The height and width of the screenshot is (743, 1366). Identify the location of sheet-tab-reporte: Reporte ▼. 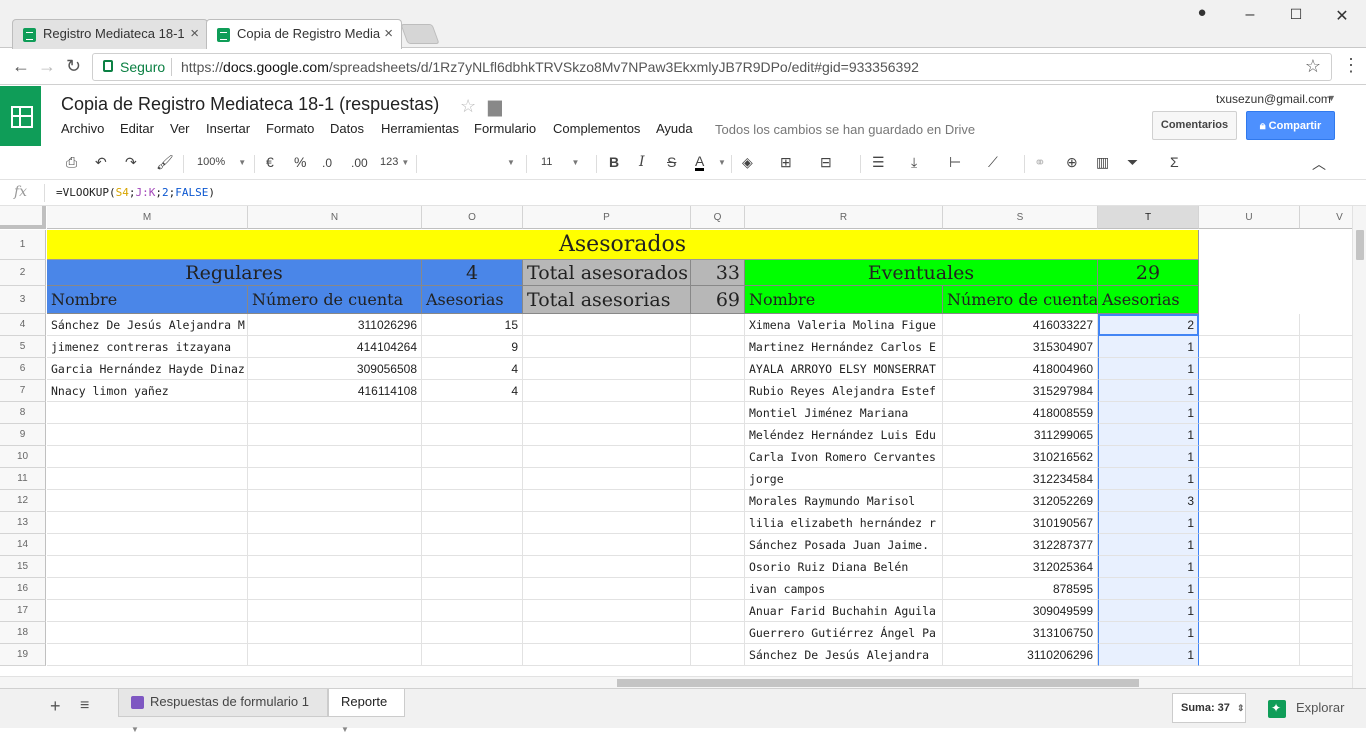
(366, 711).